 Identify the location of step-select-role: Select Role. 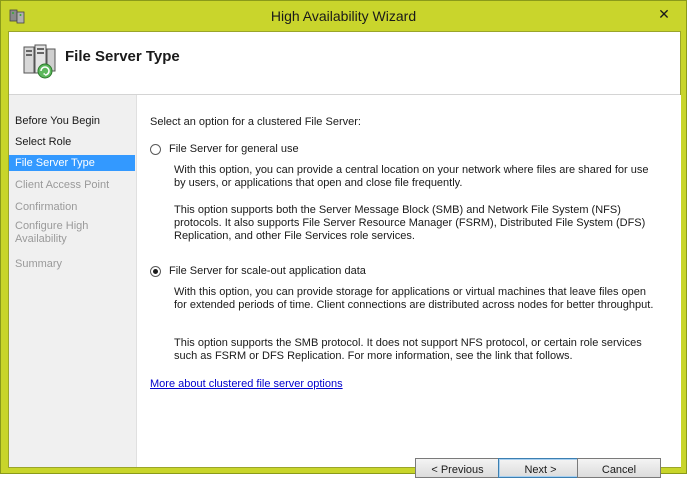
(72, 142).